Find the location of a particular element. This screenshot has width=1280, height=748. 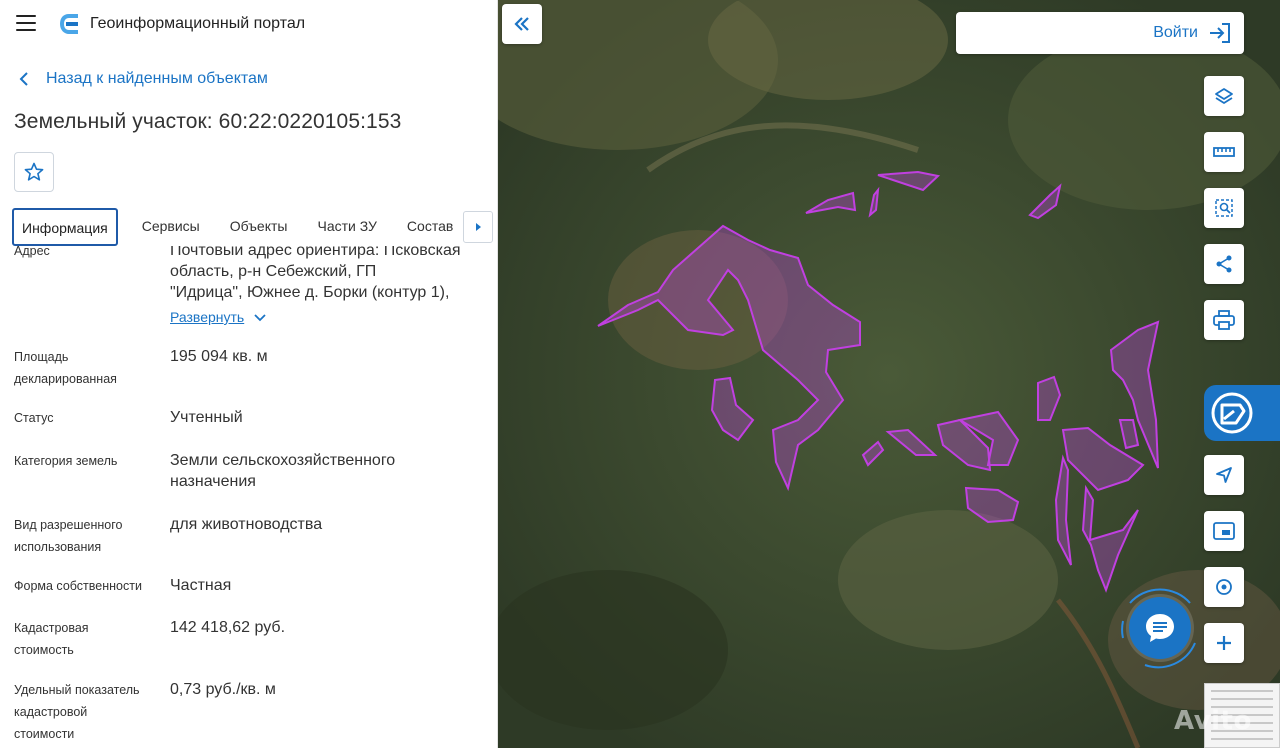

caret-right-icon is located at coordinates (478, 227).